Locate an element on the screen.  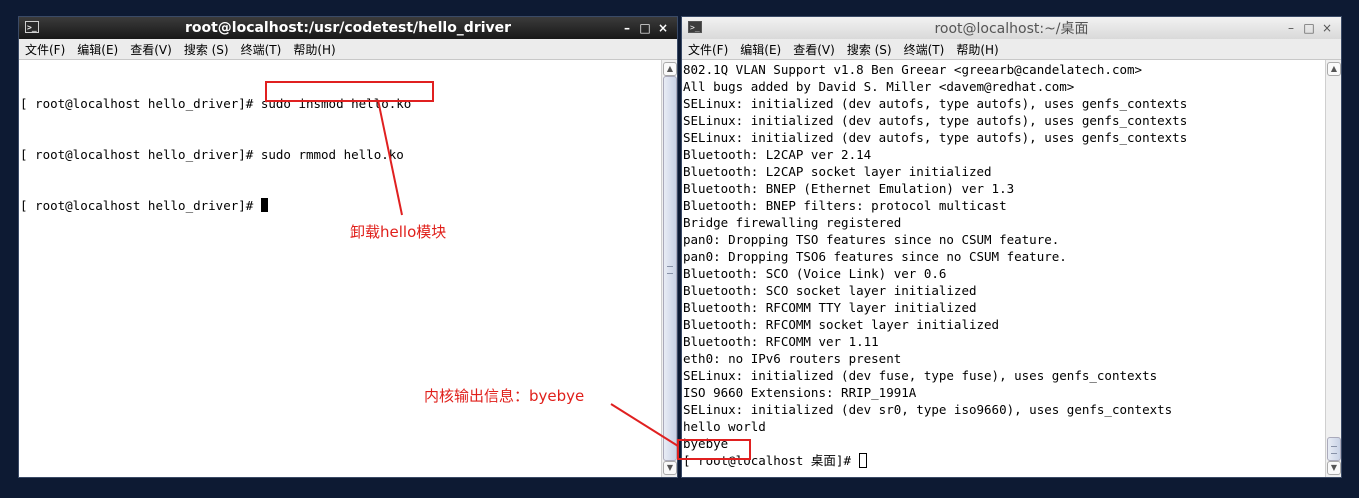
rmmod-annotation: 卸载hello模块 is located at coordinates (398, 232).